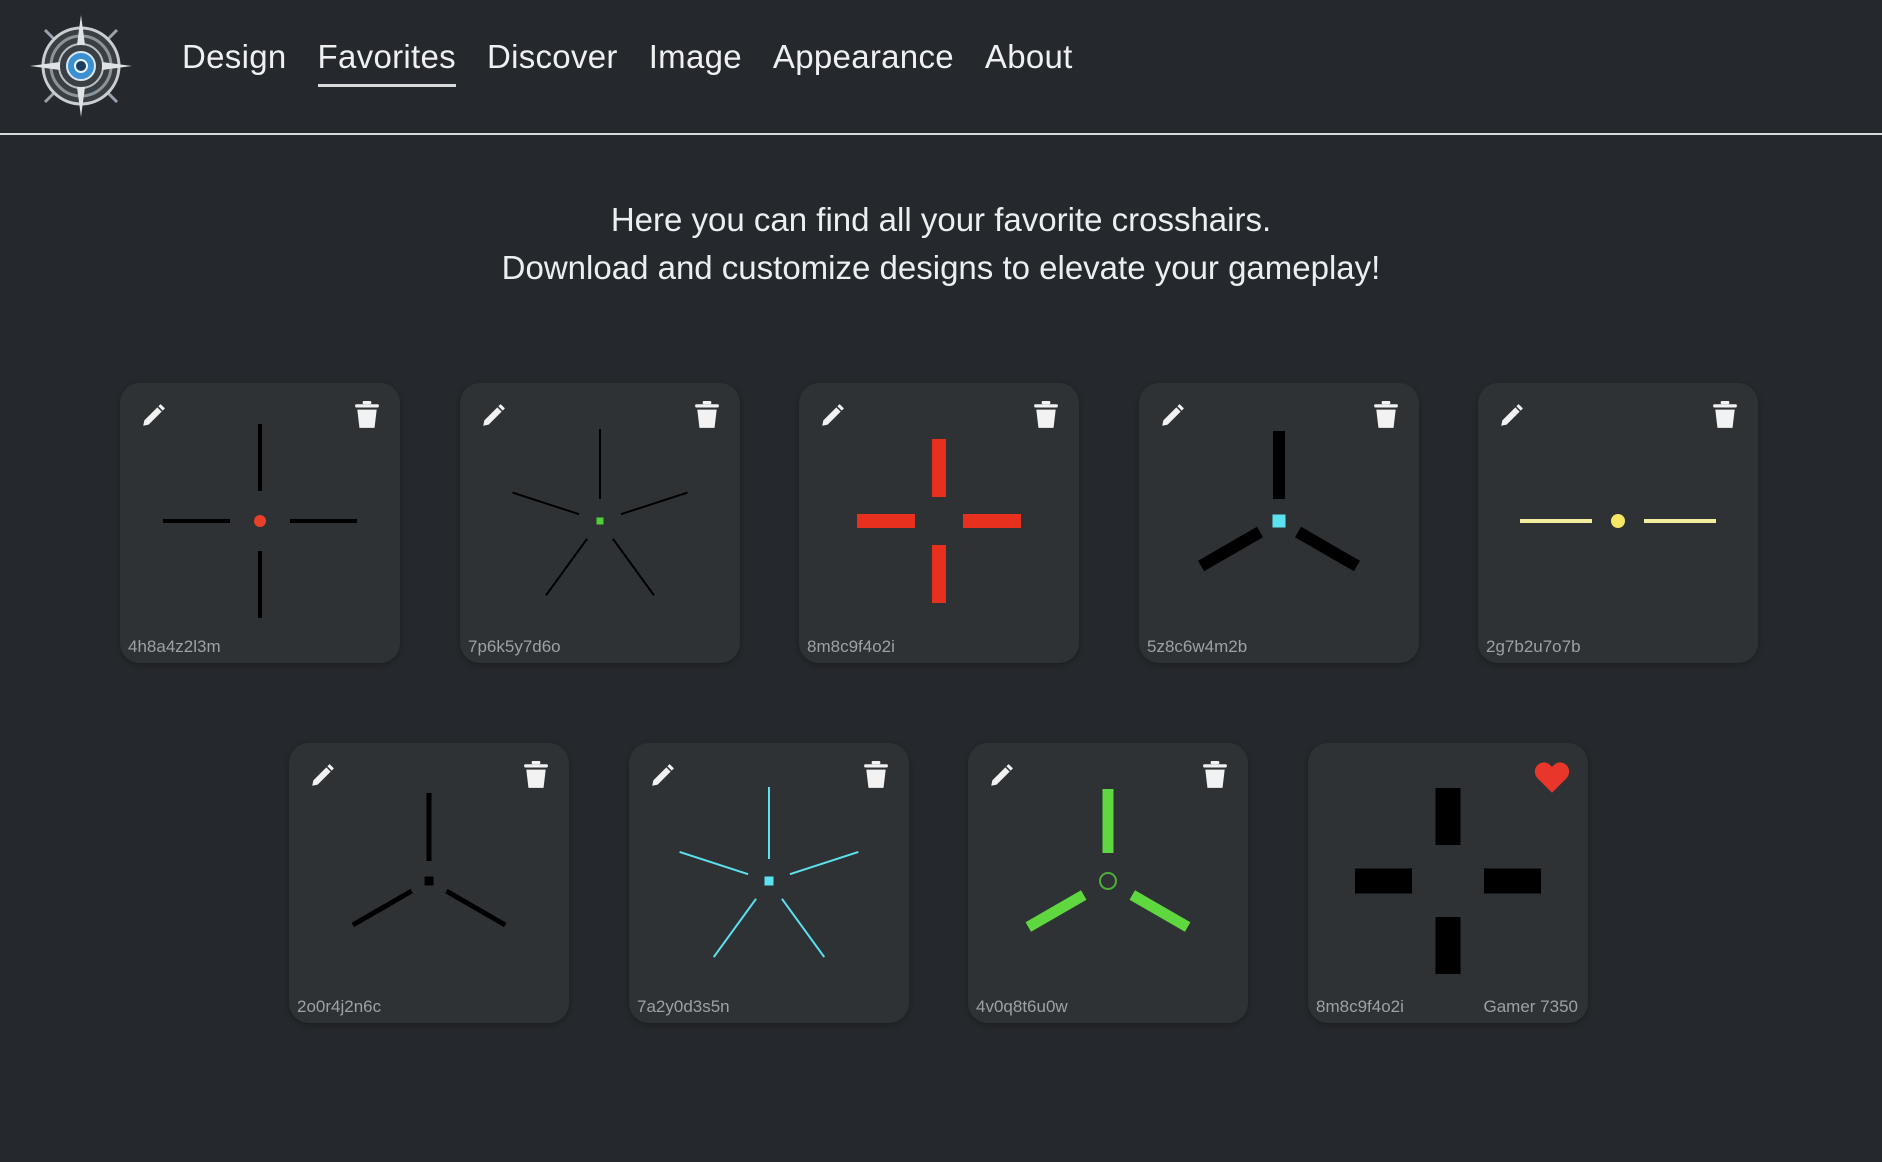 This screenshot has width=1882, height=1162. What do you see at coordinates (695, 62) in the screenshot?
I see `nav-image: Image` at bounding box center [695, 62].